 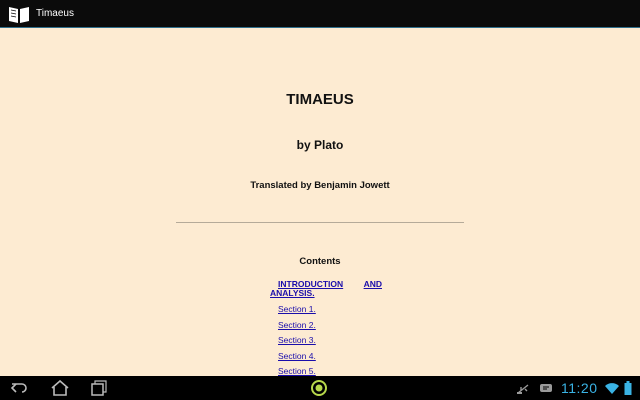 I want to click on toc-link-section-4: Section 4., so click(x=297, y=356).